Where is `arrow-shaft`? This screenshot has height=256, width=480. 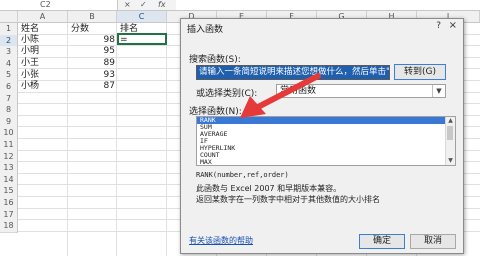 arrow-shaft is located at coordinates (287, 92).